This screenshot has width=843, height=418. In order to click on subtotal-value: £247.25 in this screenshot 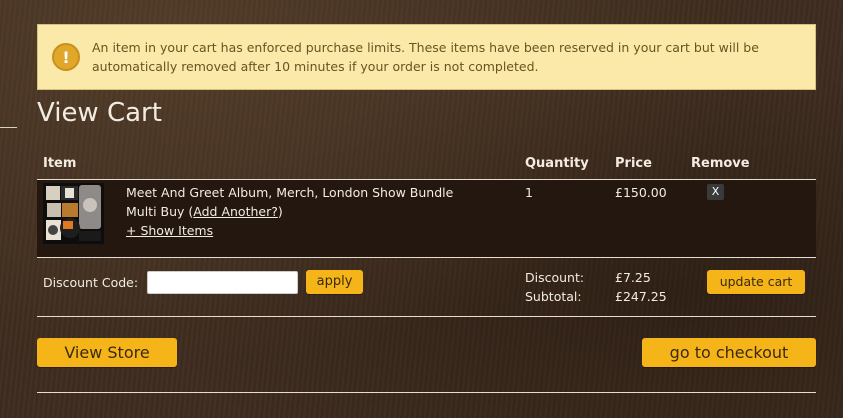, I will do `click(641, 296)`.